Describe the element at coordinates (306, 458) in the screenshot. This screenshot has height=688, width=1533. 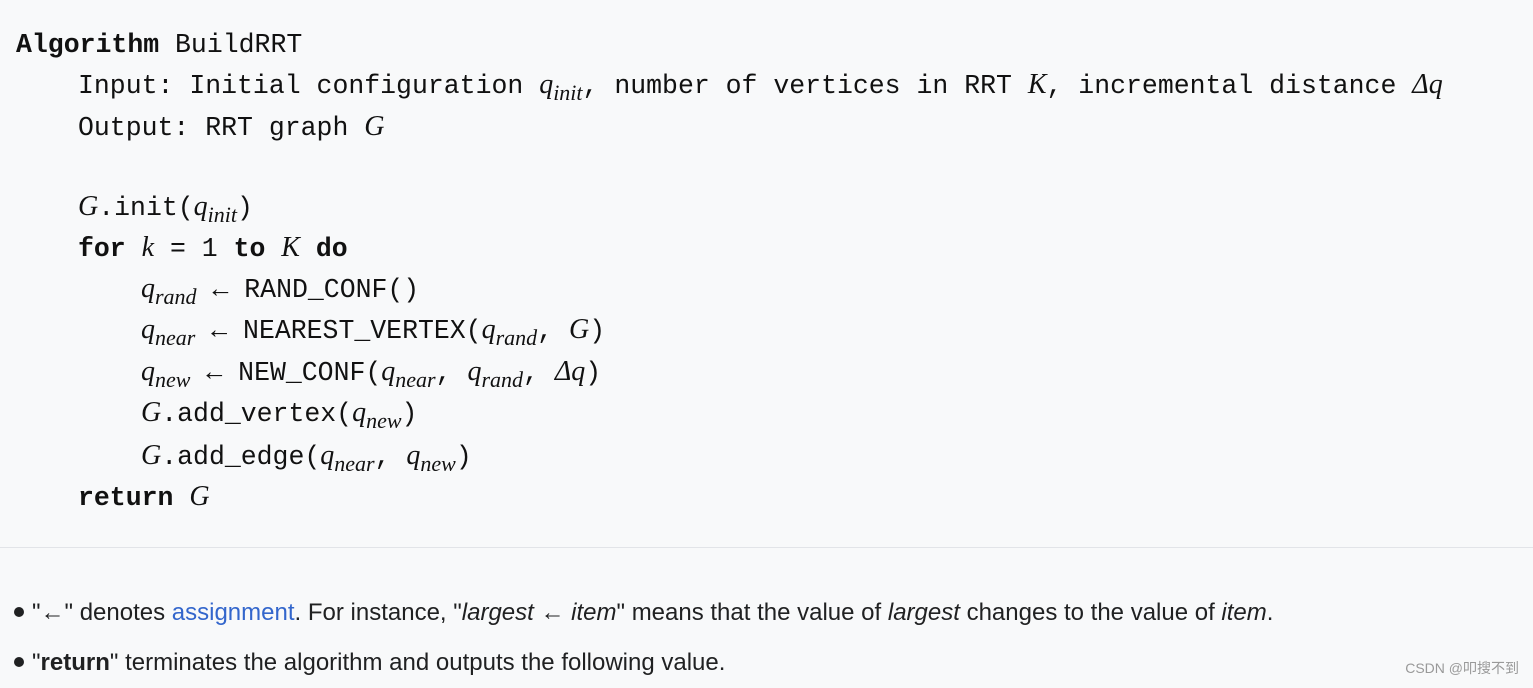
I see `add-edge-line: G.add_edge(qnear, qnew)` at that location.